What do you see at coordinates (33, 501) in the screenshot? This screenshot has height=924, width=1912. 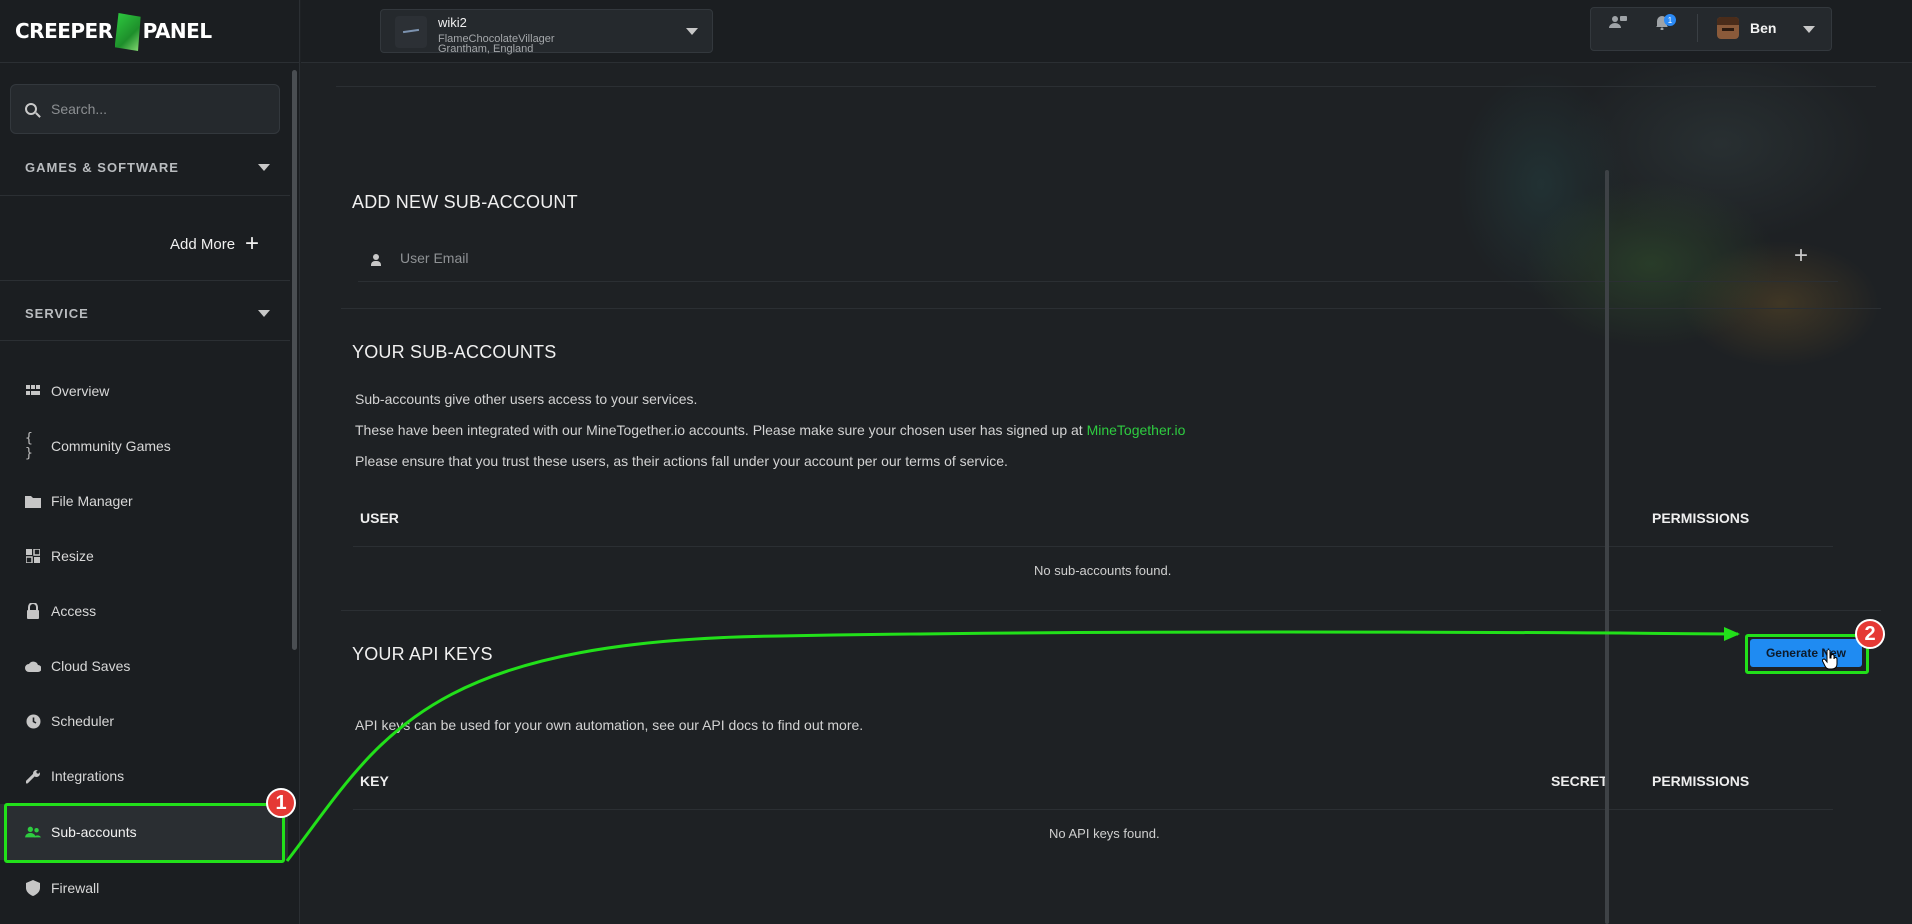 I see `folder-icon` at bounding box center [33, 501].